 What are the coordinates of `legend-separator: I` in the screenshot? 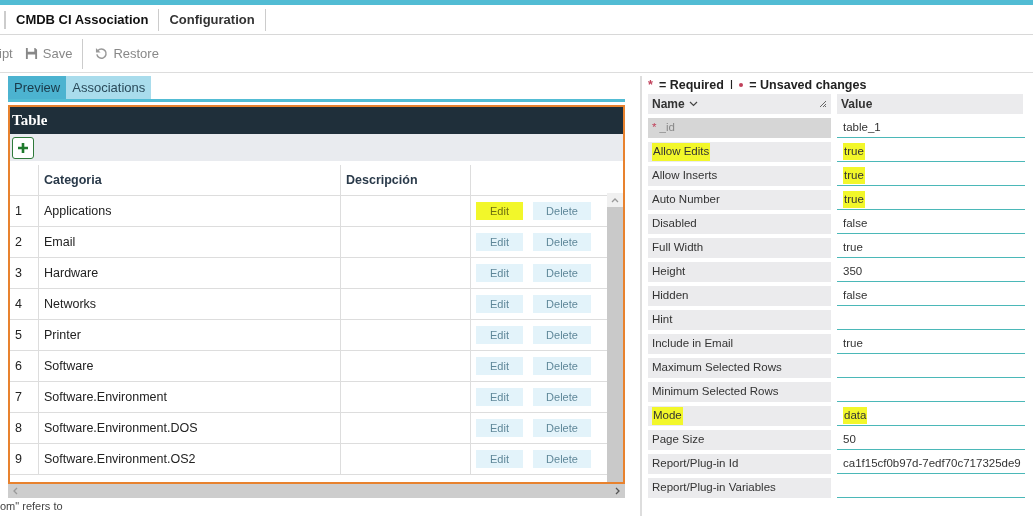 It's located at (731, 85).